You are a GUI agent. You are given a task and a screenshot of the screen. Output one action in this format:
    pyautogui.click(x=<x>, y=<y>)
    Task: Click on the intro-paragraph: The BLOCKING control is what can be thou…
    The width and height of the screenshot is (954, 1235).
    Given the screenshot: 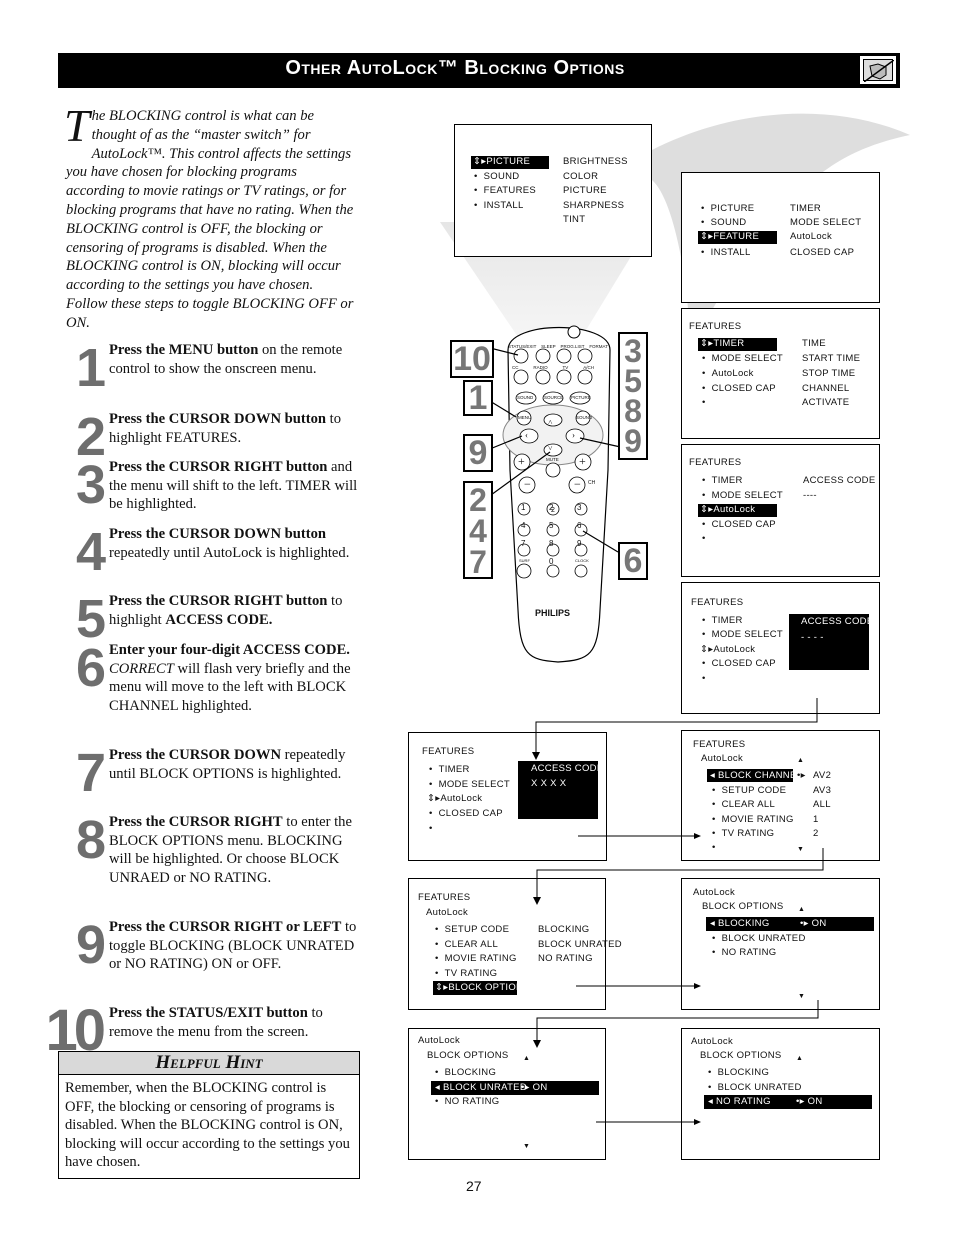 What is the action you would take?
    pyautogui.click(x=211, y=216)
    